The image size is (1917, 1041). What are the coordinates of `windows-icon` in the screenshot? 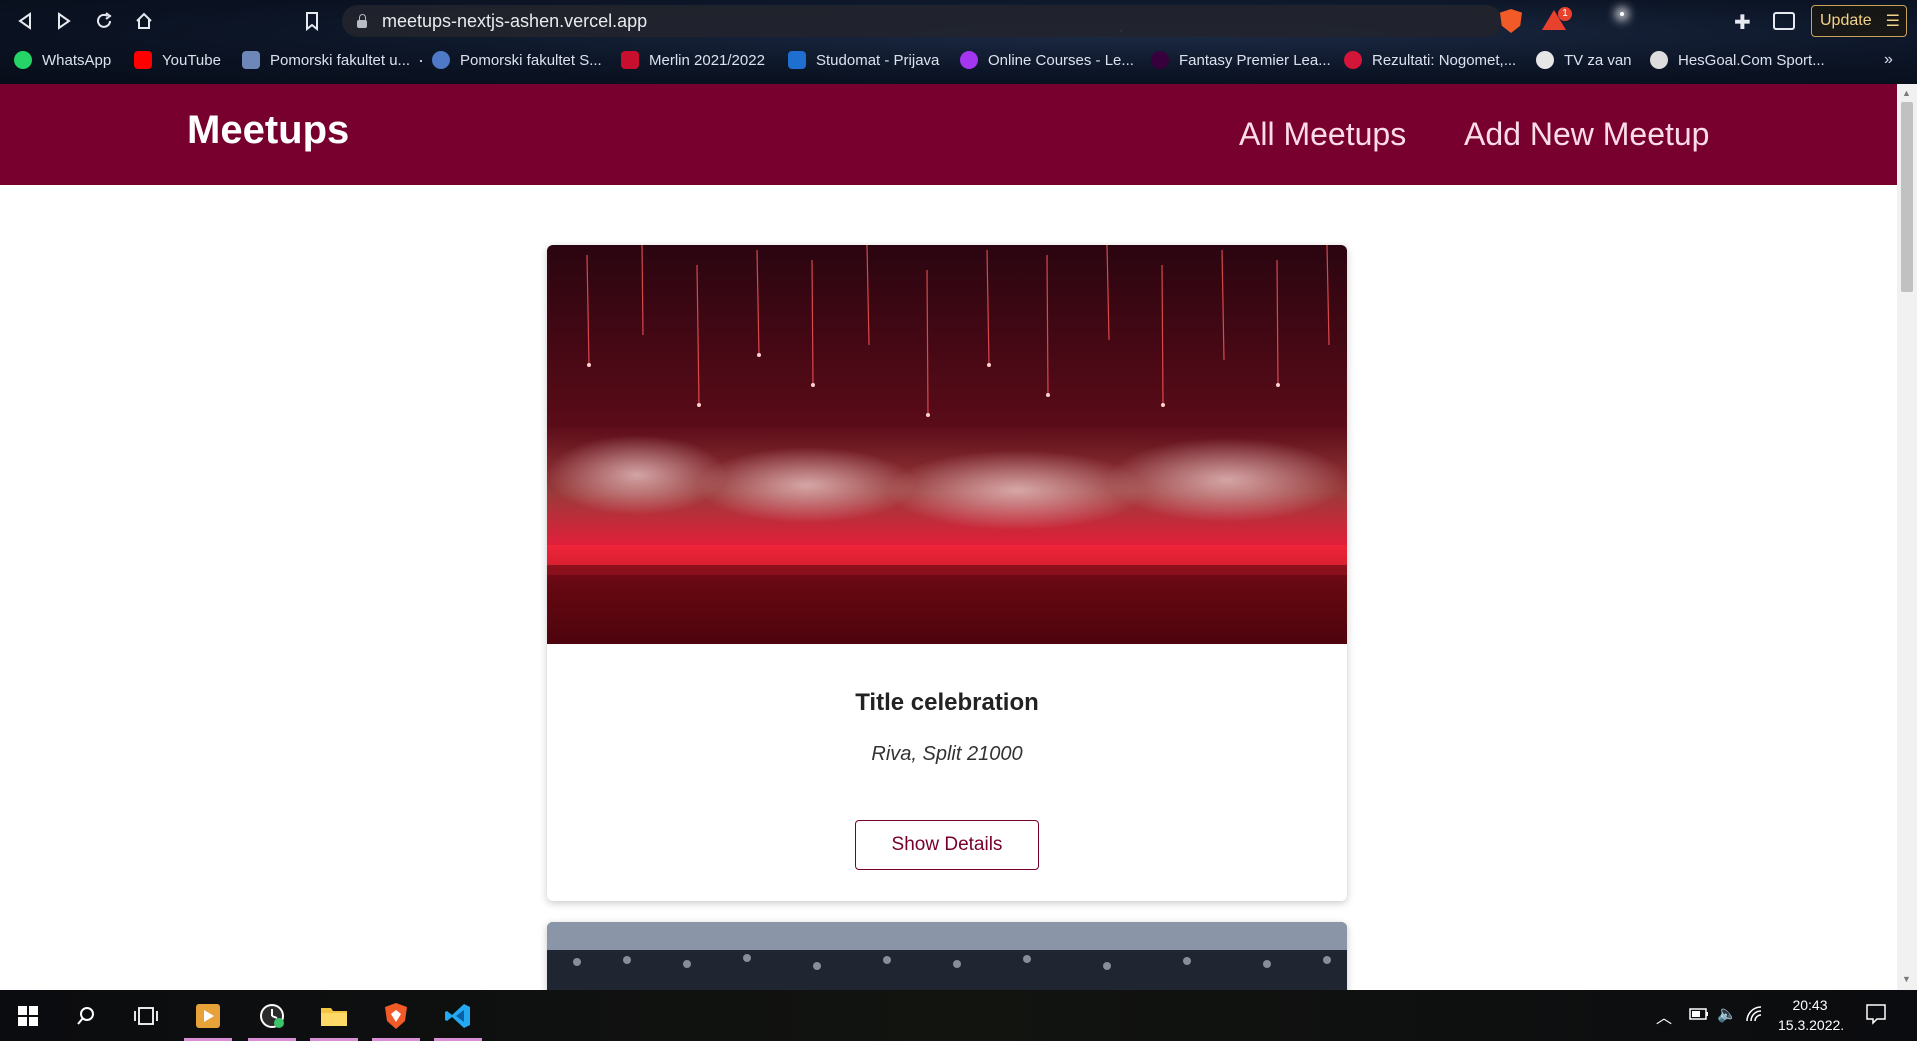 It's located at (28, 1015).